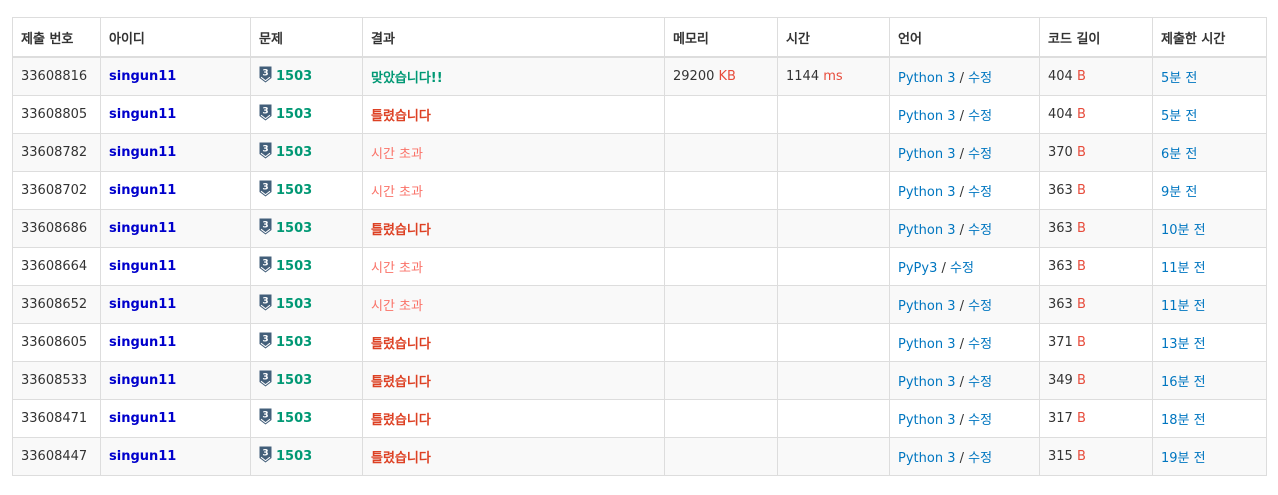 This screenshot has width=1278, height=495. What do you see at coordinates (56, 190) in the screenshot?
I see `submission-id: 33608702` at bounding box center [56, 190].